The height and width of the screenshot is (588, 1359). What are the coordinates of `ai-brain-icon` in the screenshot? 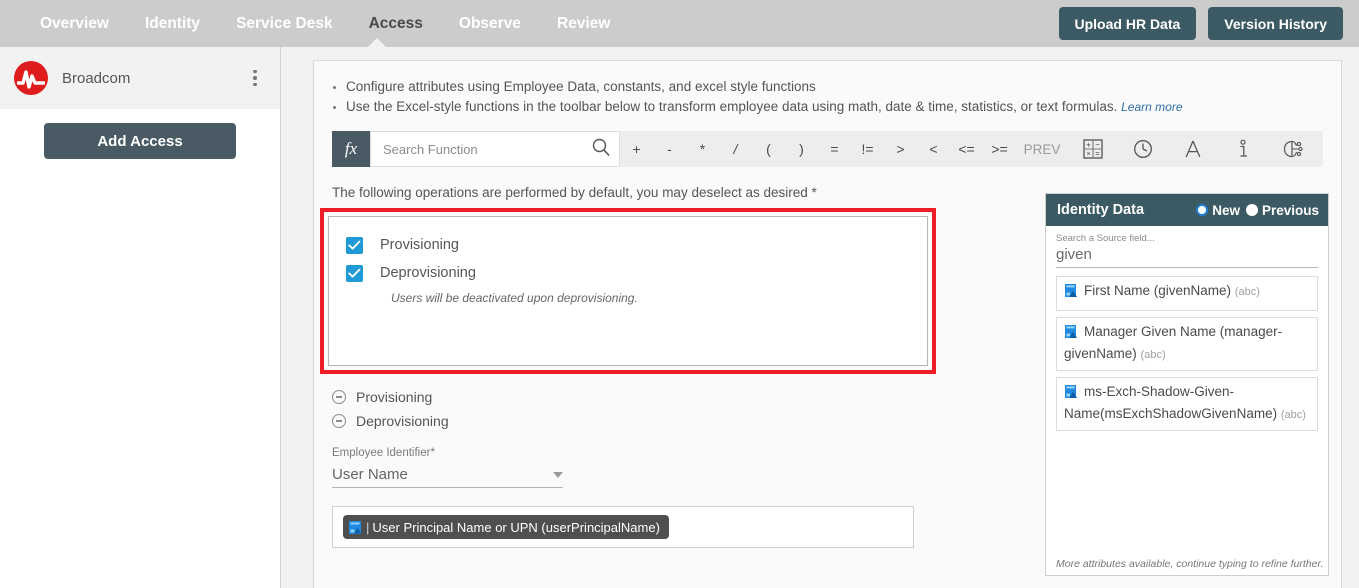 It's located at (1293, 149).